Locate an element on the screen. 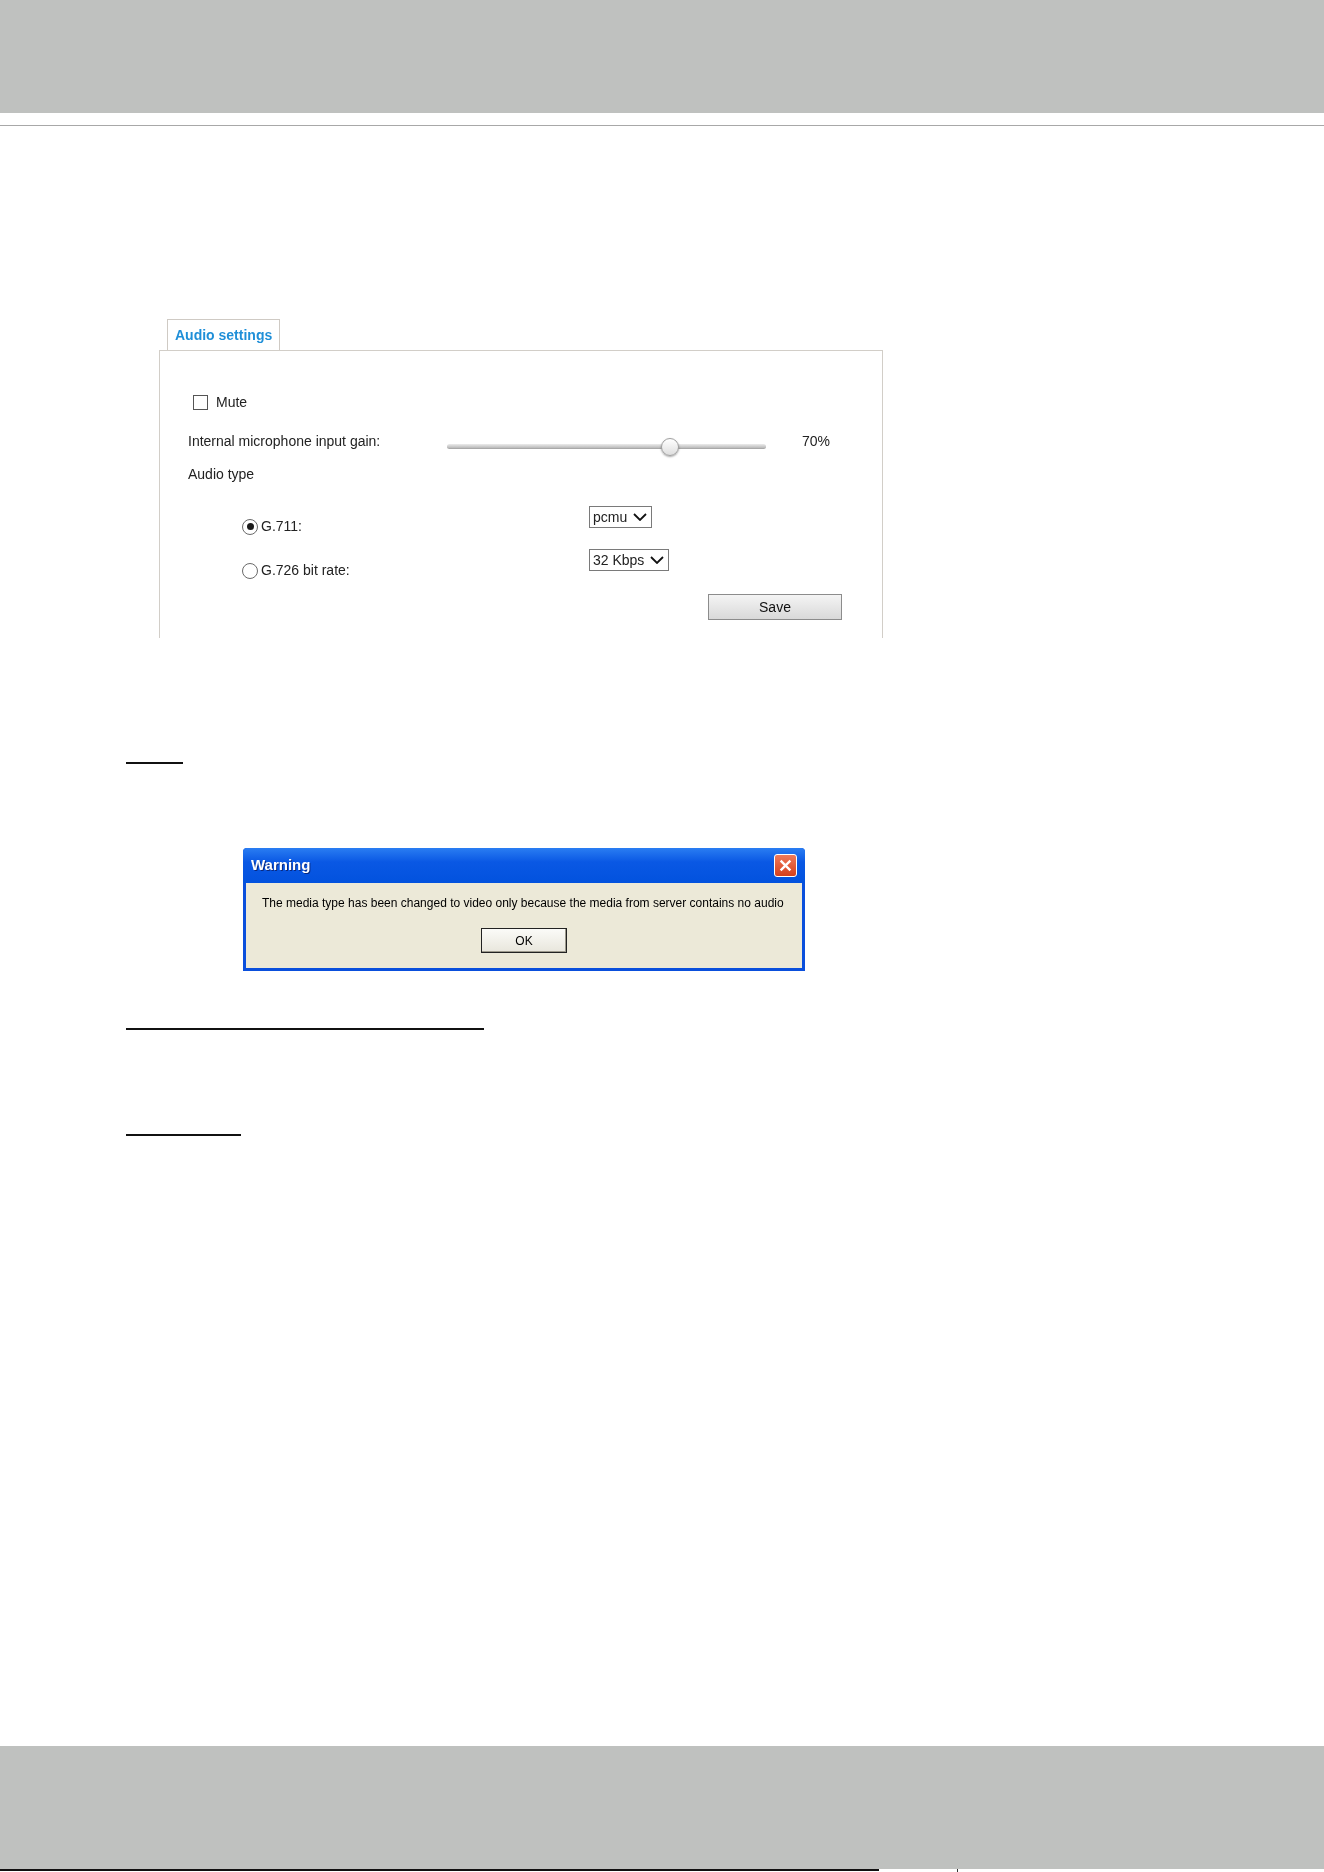 This screenshot has height=1872, width=1324. mute-label: Mute is located at coordinates (232, 402).